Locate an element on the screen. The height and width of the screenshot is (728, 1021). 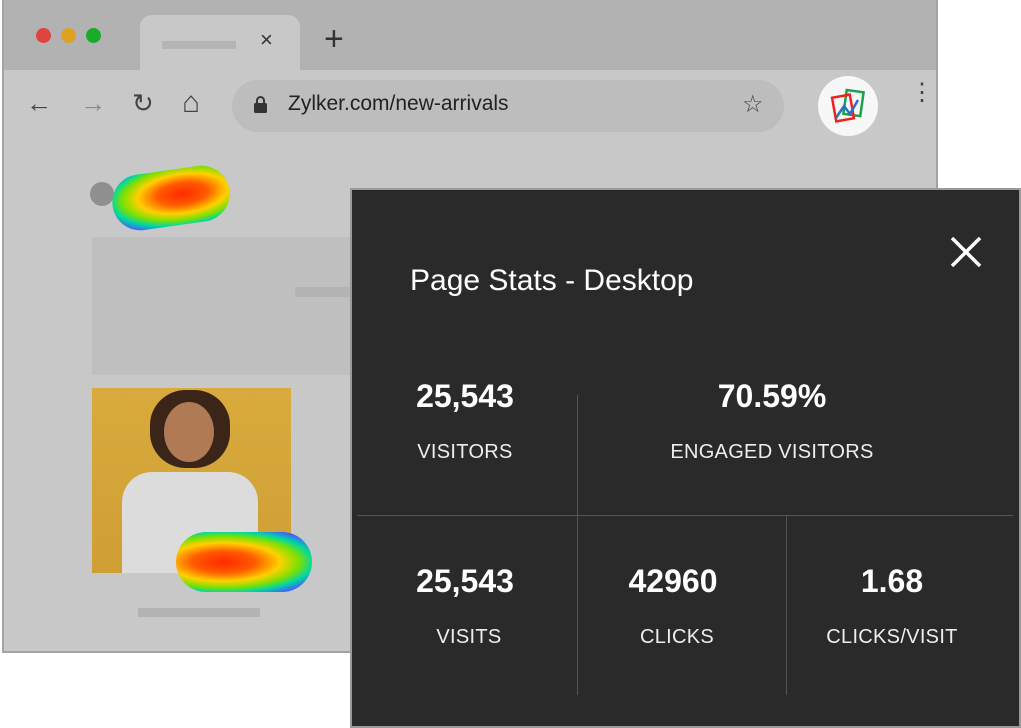
face is located at coordinates (189, 432).